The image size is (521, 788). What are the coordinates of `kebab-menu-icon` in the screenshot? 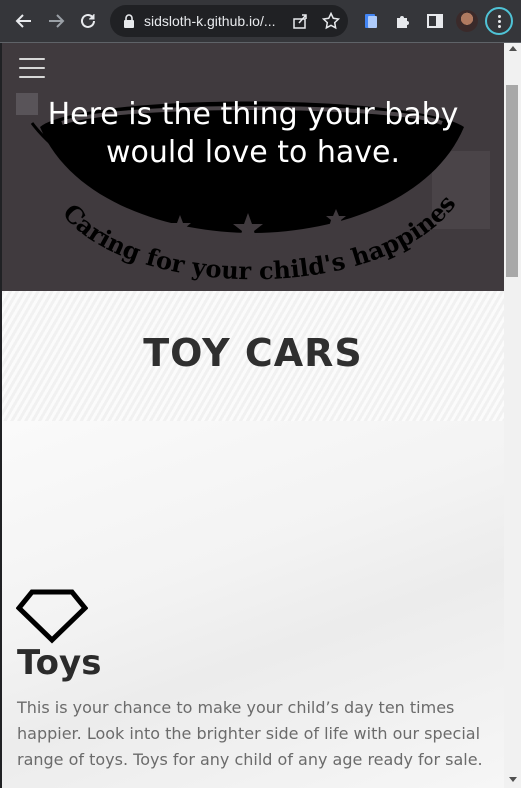 It's located at (499, 21).